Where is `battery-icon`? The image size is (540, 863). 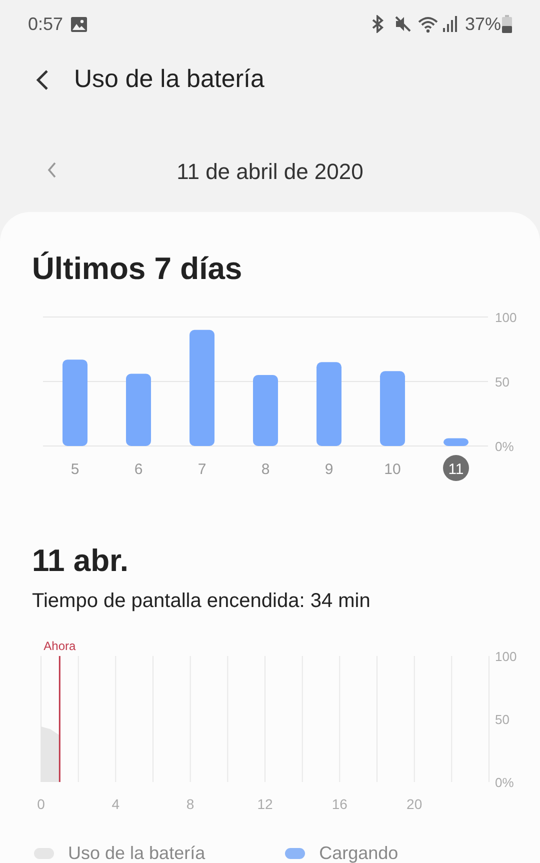 battery-icon is located at coordinates (507, 24).